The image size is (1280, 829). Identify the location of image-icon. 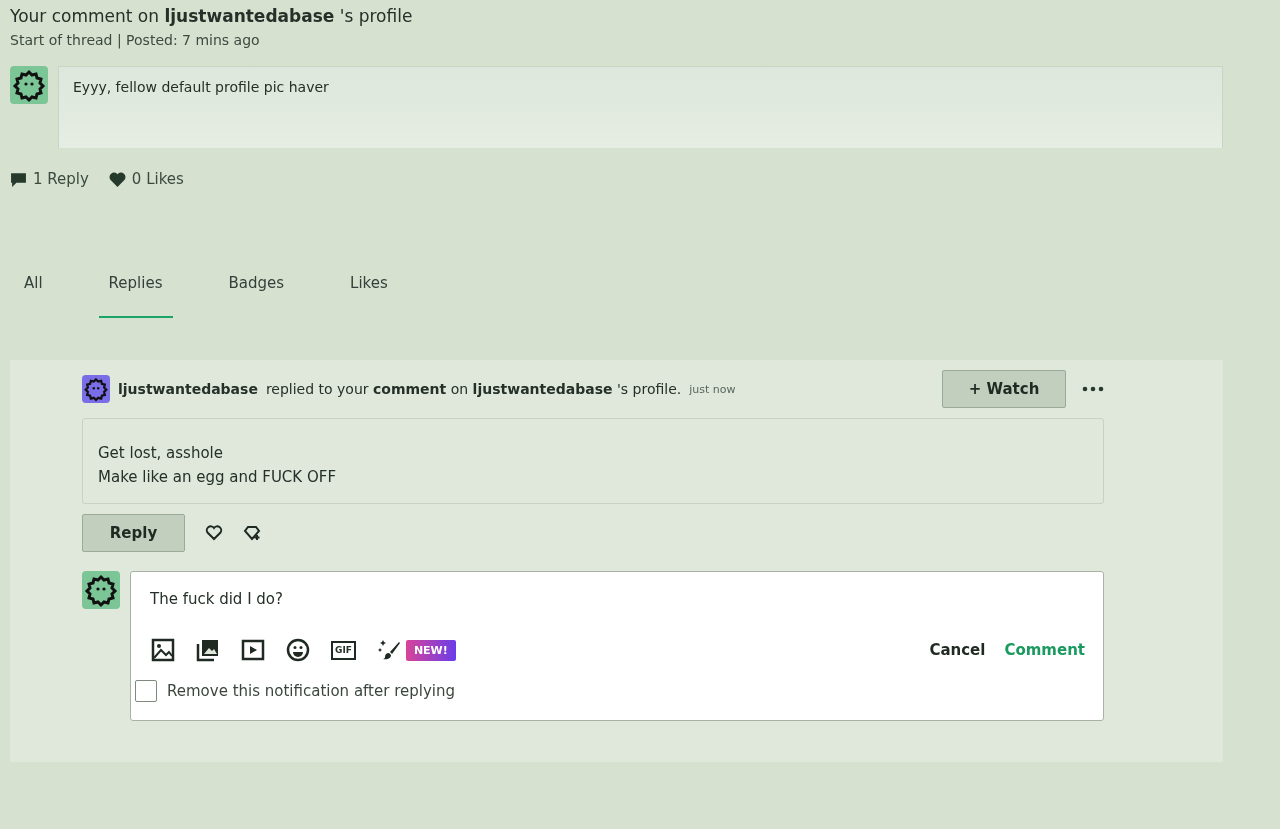
(163, 650).